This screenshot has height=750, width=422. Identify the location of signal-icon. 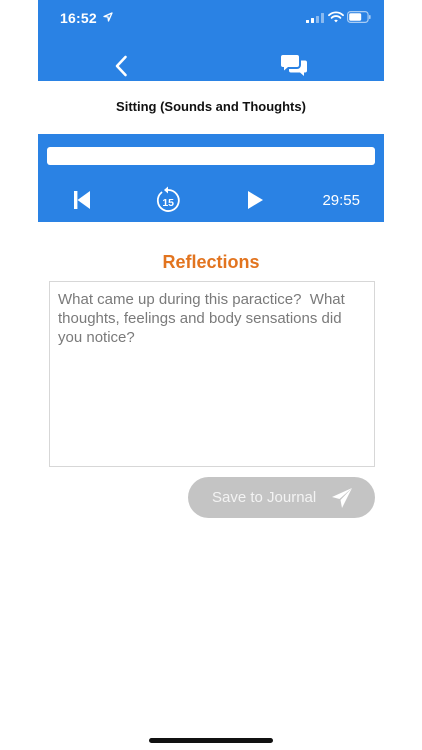
(315, 18).